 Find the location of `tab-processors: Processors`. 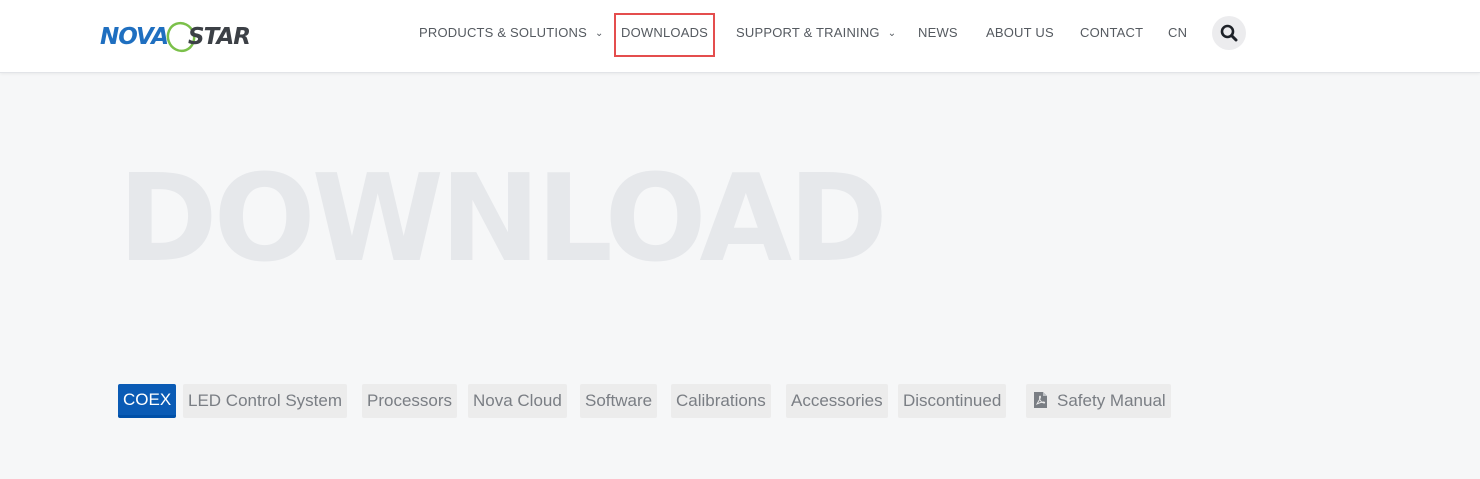

tab-processors: Processors is located at coordinates (410, 401).